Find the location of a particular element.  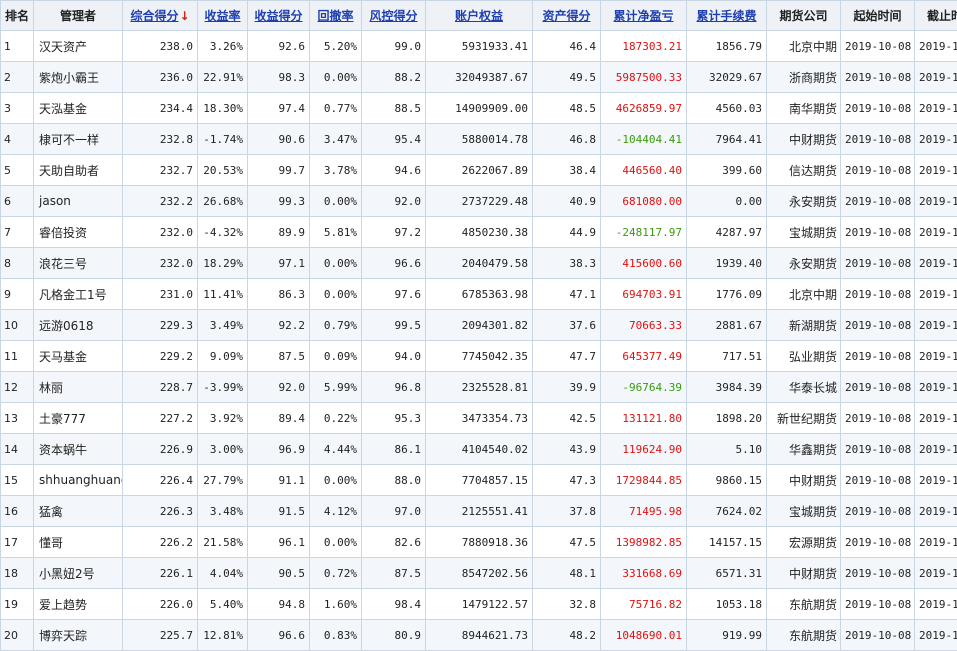

equity-cell: 2737229.48 is located at coordinates (479, 201).